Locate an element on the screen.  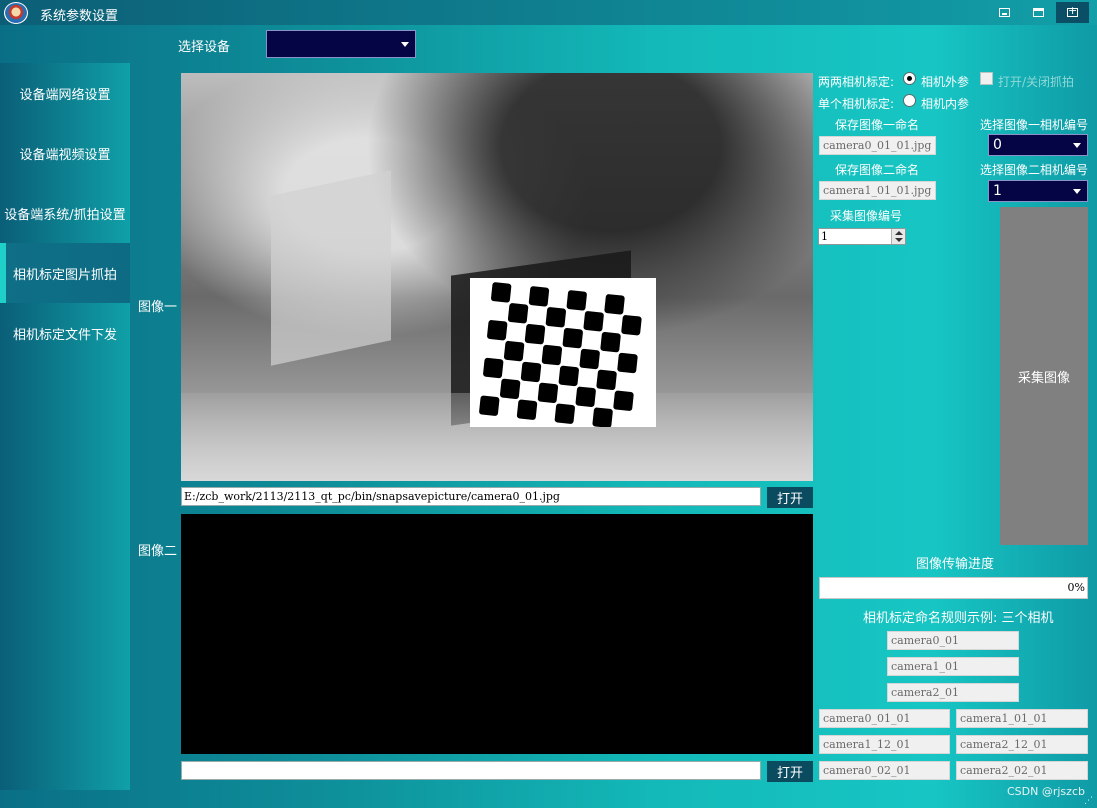
example-pair-field: camera0_01_01 is located at coordinates (884, 718).